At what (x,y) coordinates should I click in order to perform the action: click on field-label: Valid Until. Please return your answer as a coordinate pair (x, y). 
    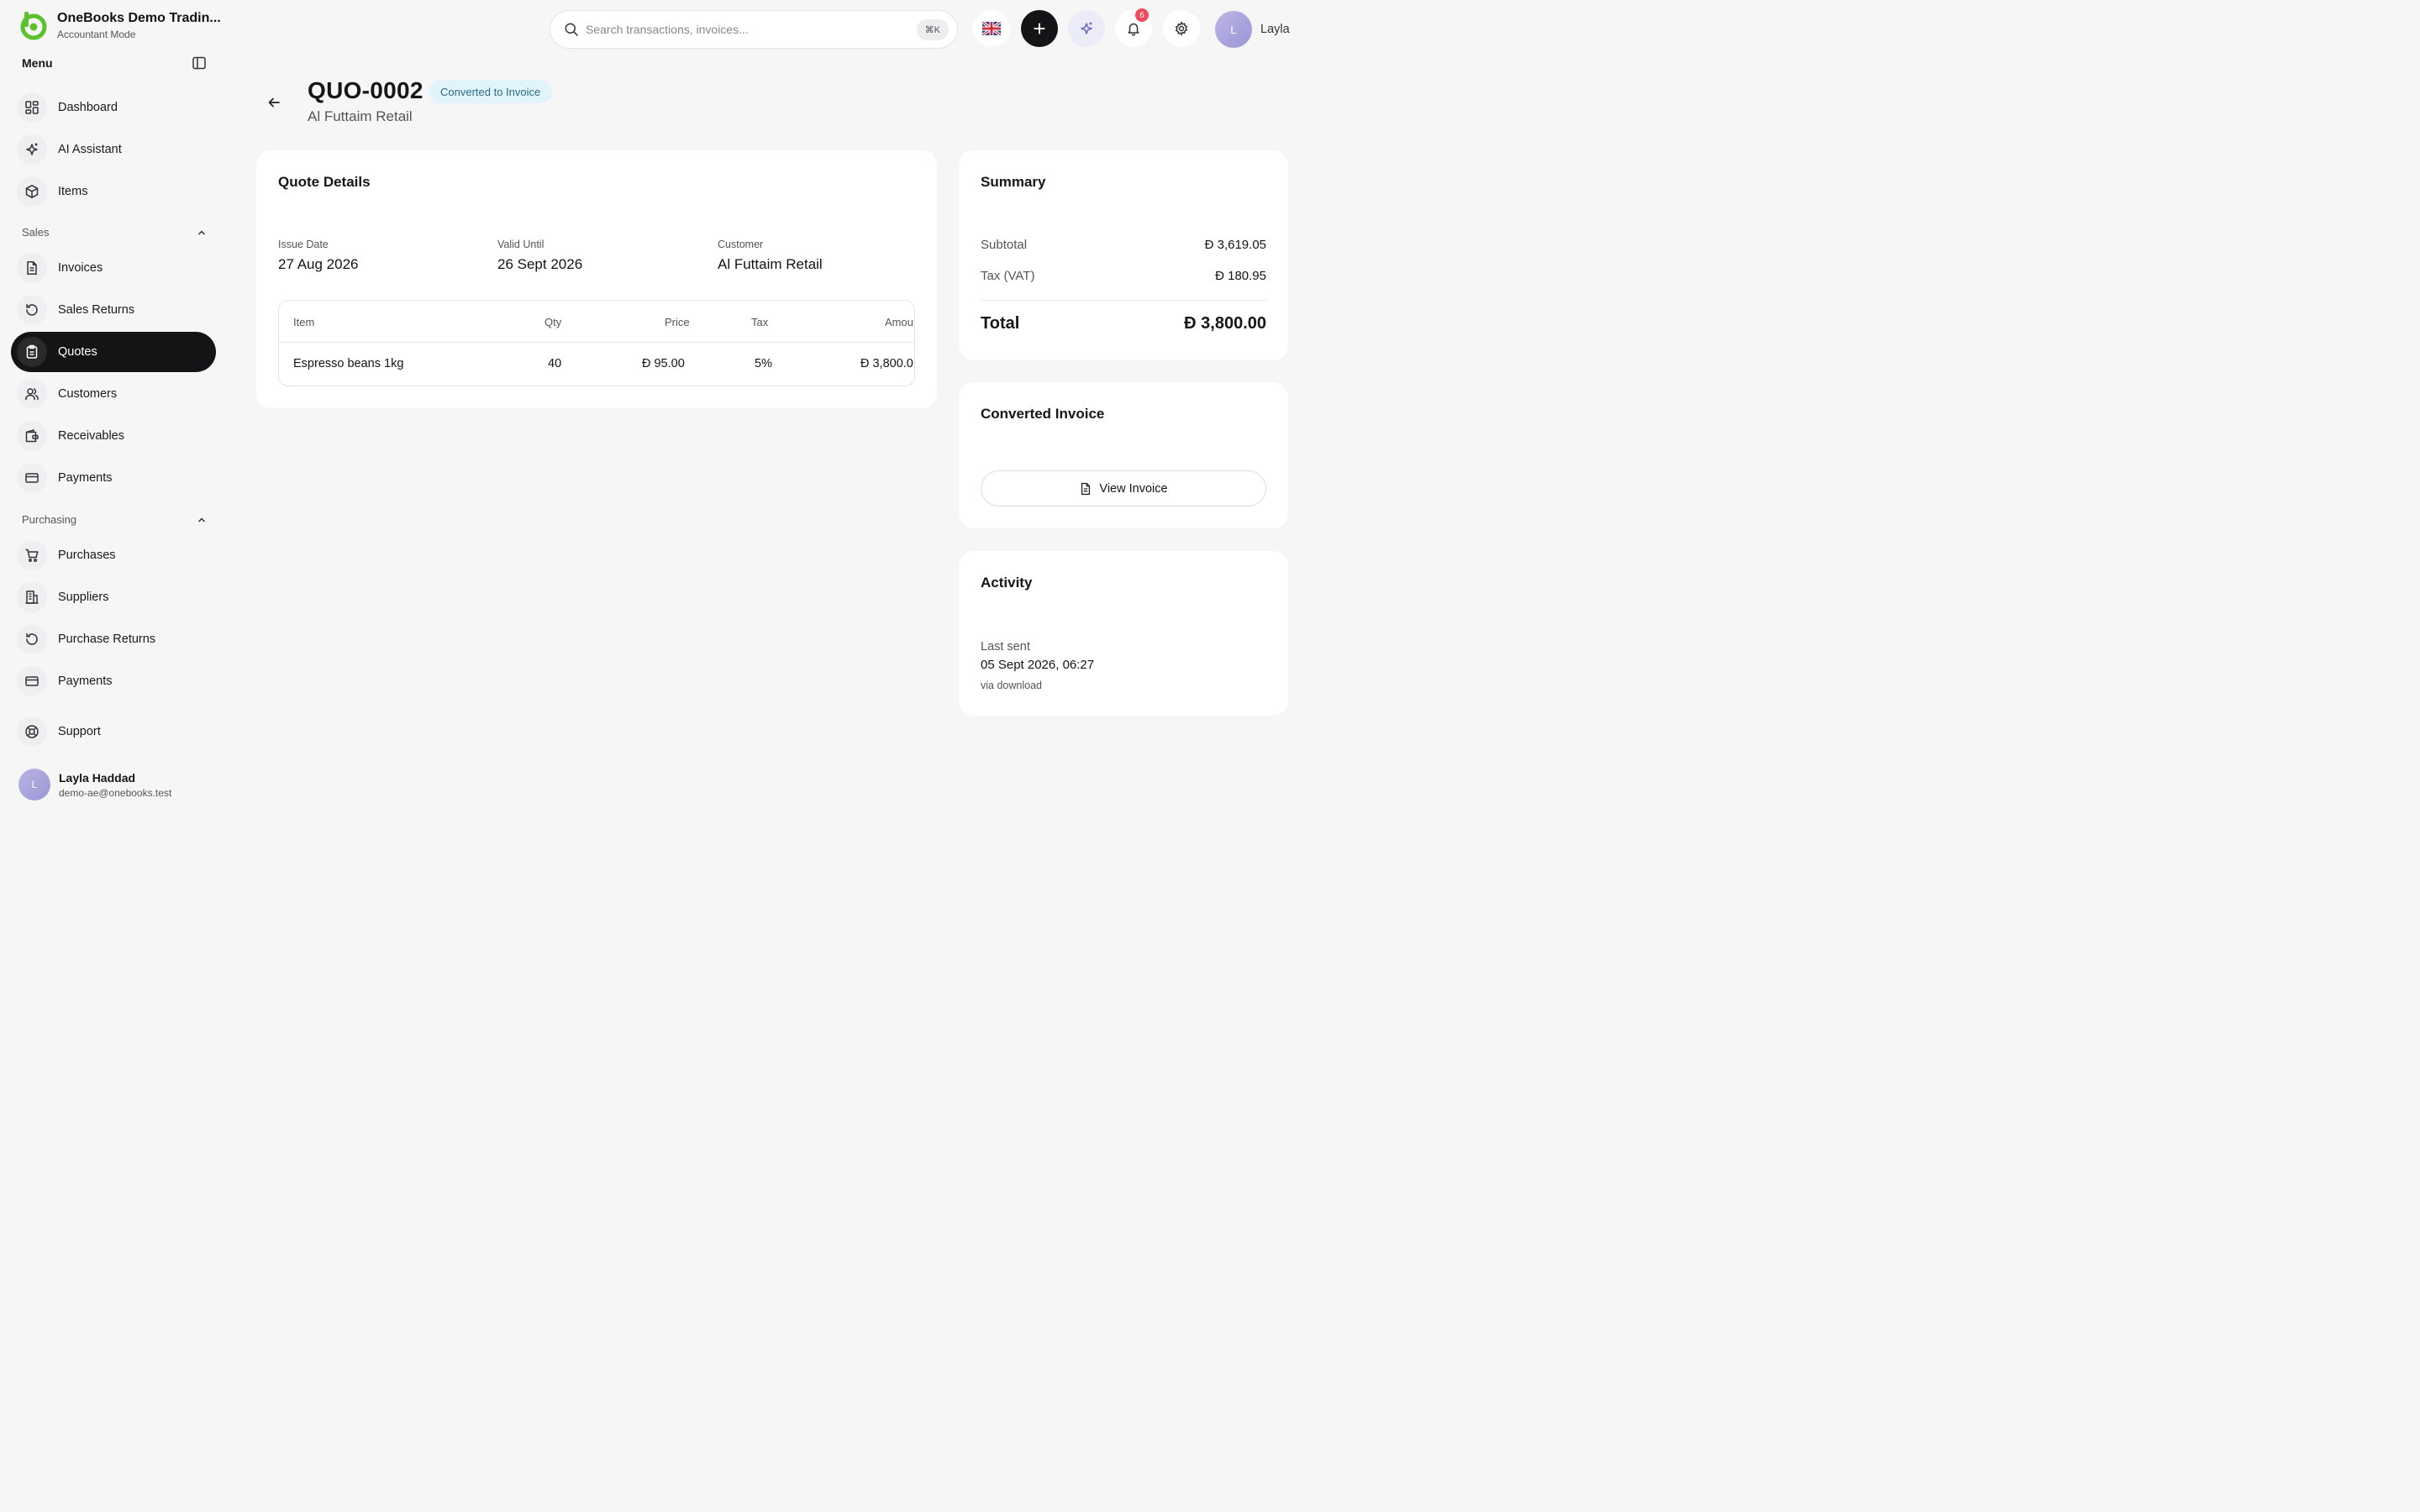
    Looking at the image, I should click on (521, 244).